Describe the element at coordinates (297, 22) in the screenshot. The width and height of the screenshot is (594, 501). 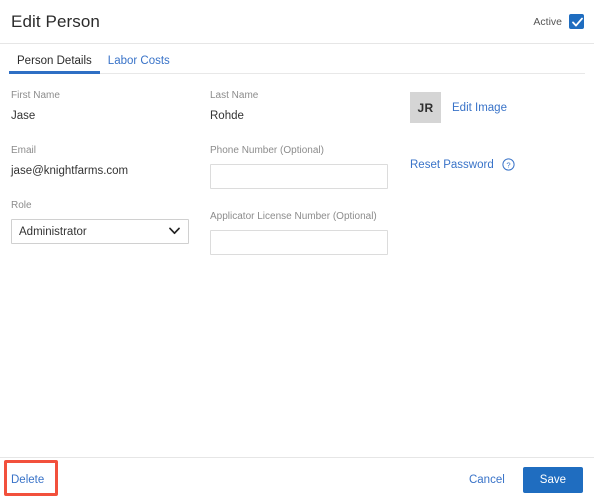
I see `dialog-header: Edit Person Active` at that location.